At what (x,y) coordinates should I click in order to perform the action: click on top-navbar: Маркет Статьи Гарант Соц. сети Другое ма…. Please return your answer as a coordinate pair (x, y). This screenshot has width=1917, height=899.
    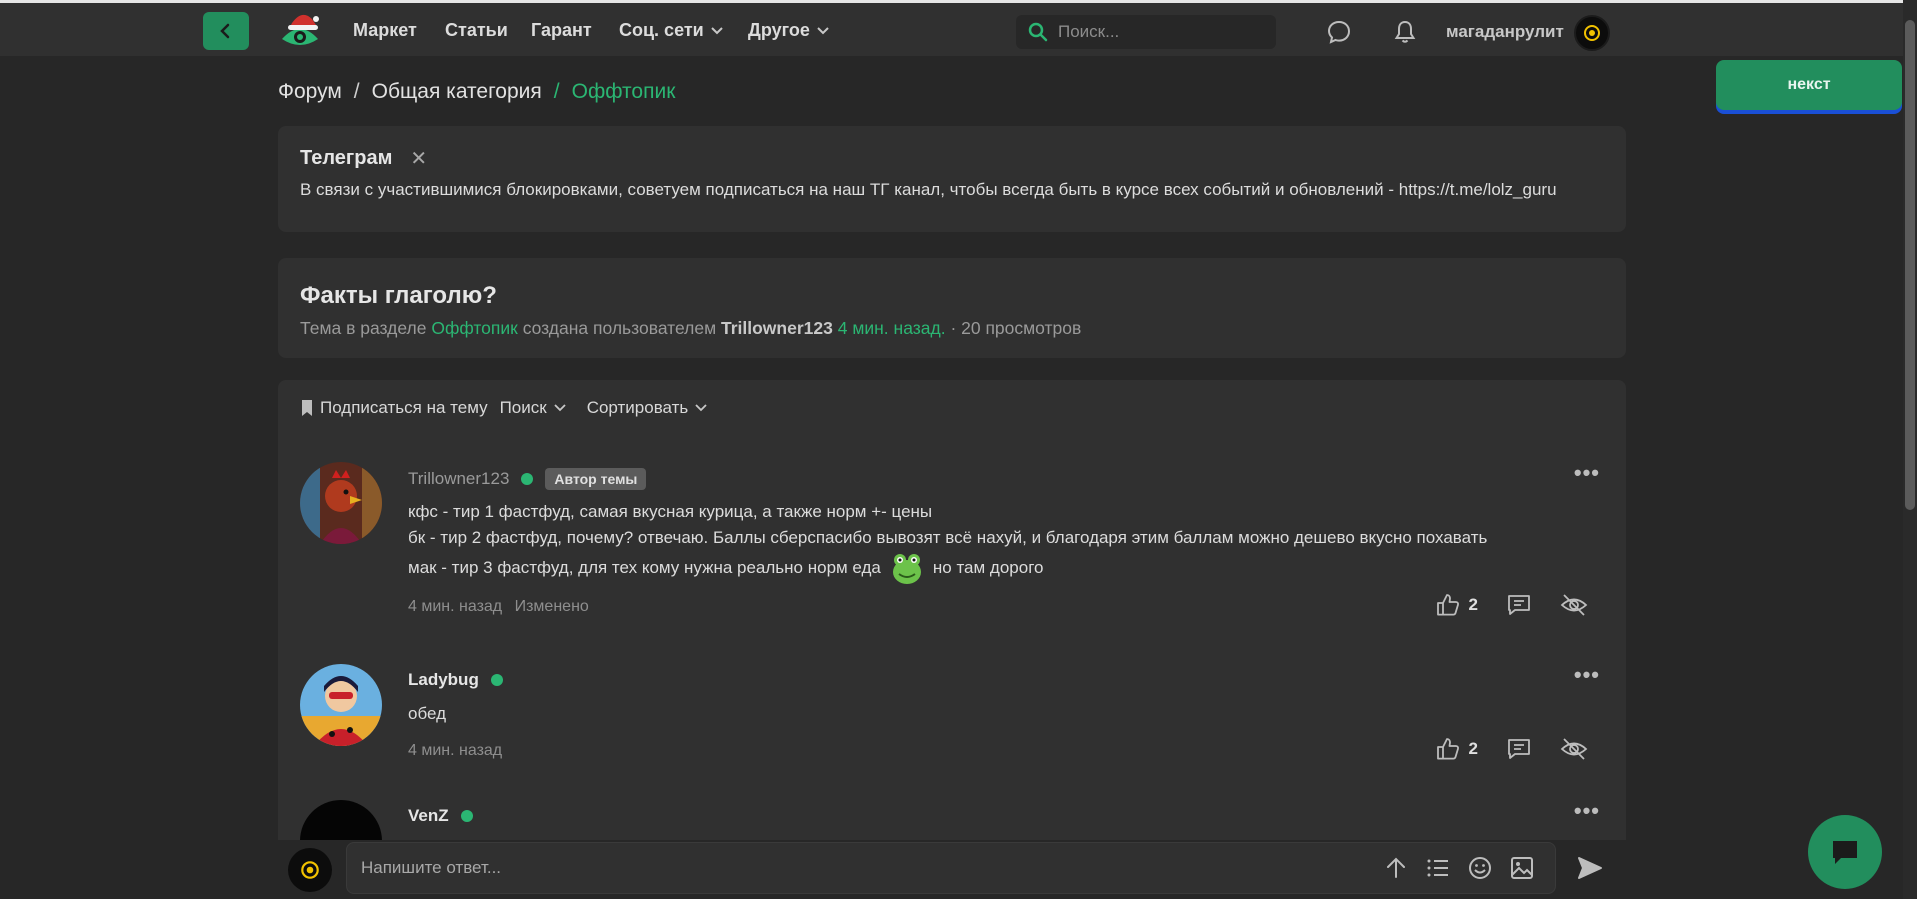
    Looking at the image, I should click on (958, 28).